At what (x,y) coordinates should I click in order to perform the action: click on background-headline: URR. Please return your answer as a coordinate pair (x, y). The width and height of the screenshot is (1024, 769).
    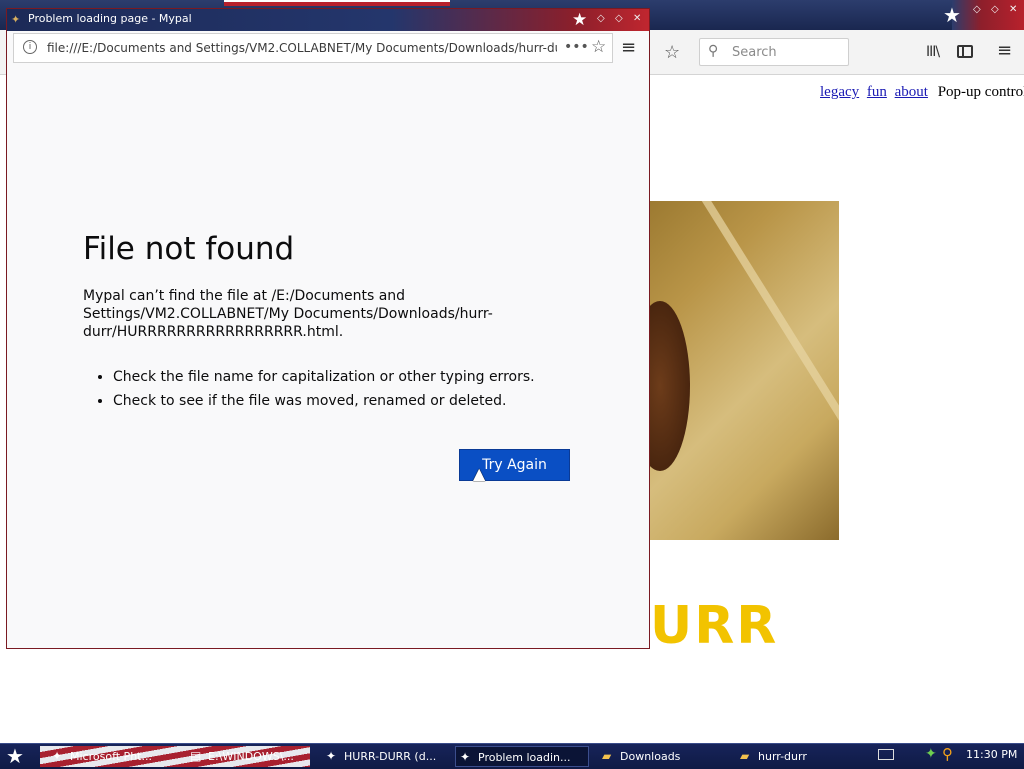
    Looking at the image, I should click on (714, 626).